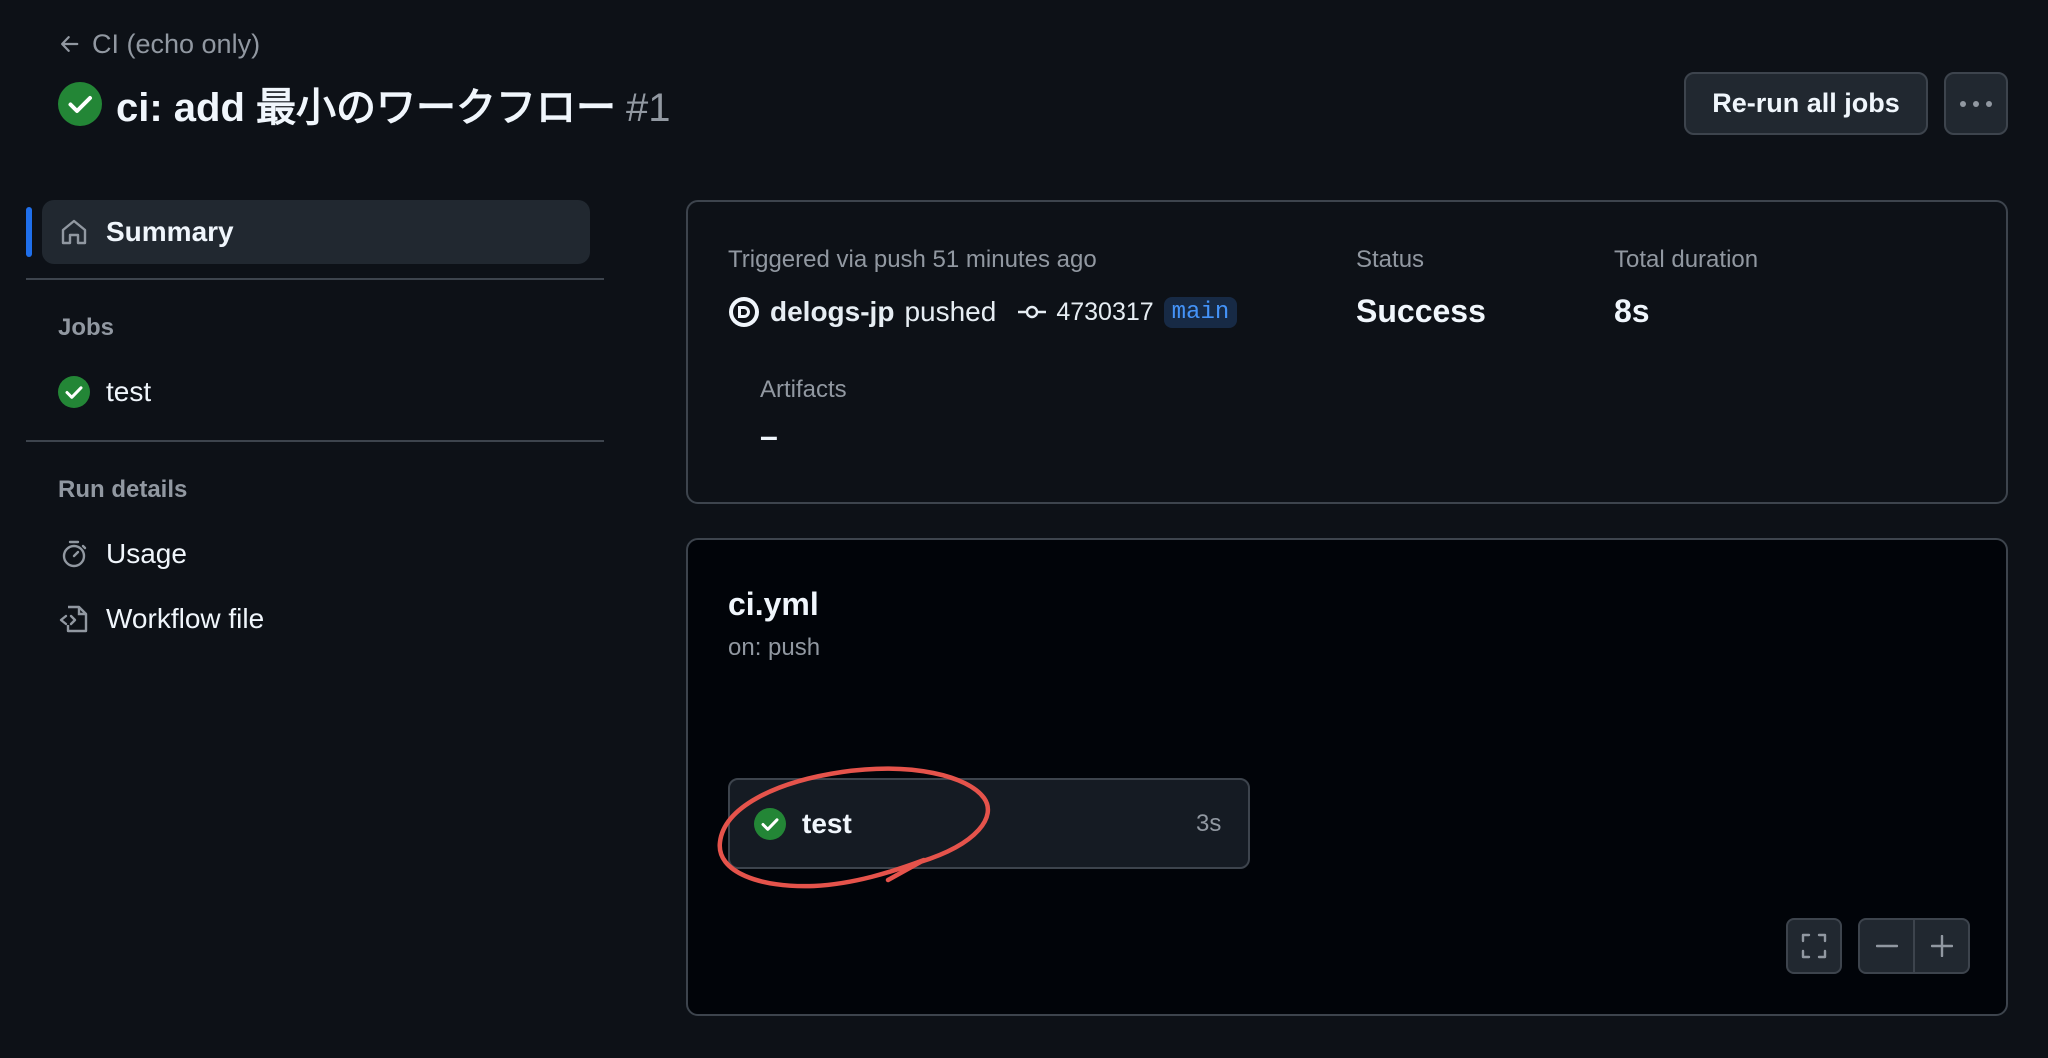  What do you see at coordinates (185, 618) in the screenshot?
I see `sidebar-item-label: Workflow file` at bounding box center [185, 618].